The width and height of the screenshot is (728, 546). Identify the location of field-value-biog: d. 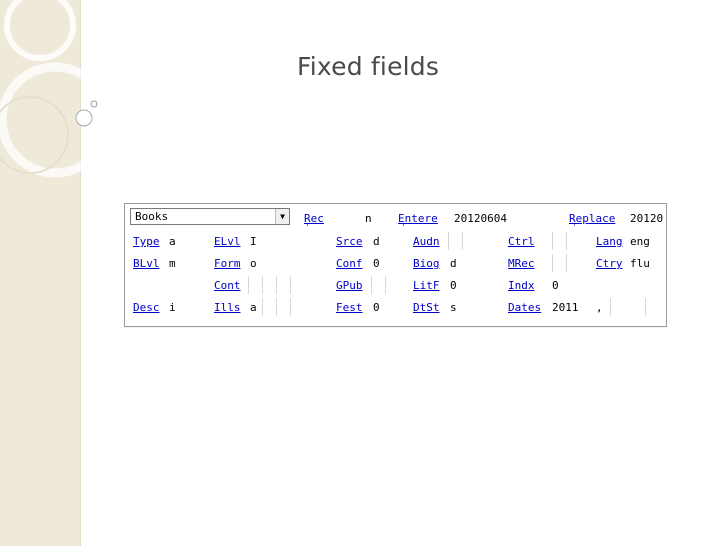
(453, 263).